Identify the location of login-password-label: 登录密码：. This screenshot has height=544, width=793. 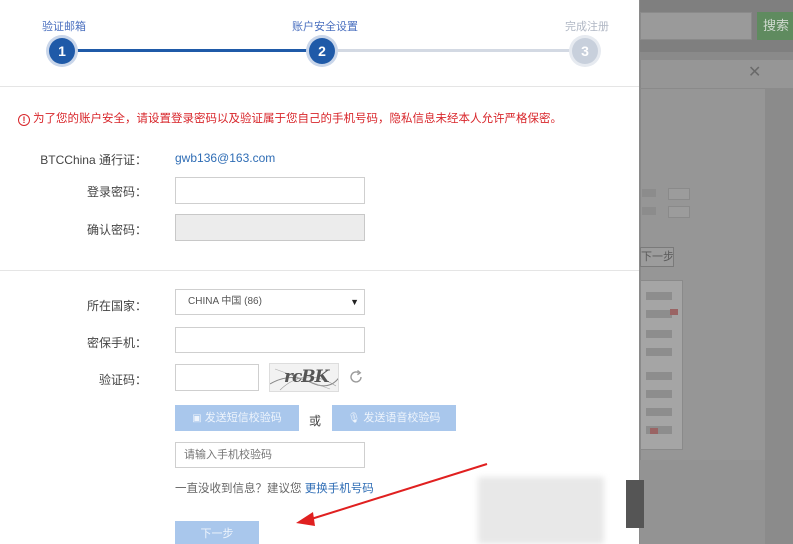
(116, 192).